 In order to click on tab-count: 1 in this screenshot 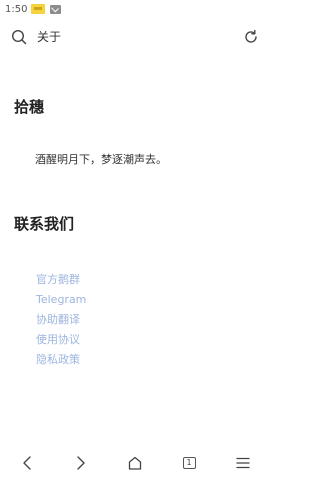, I will do `click(189, 463)`.